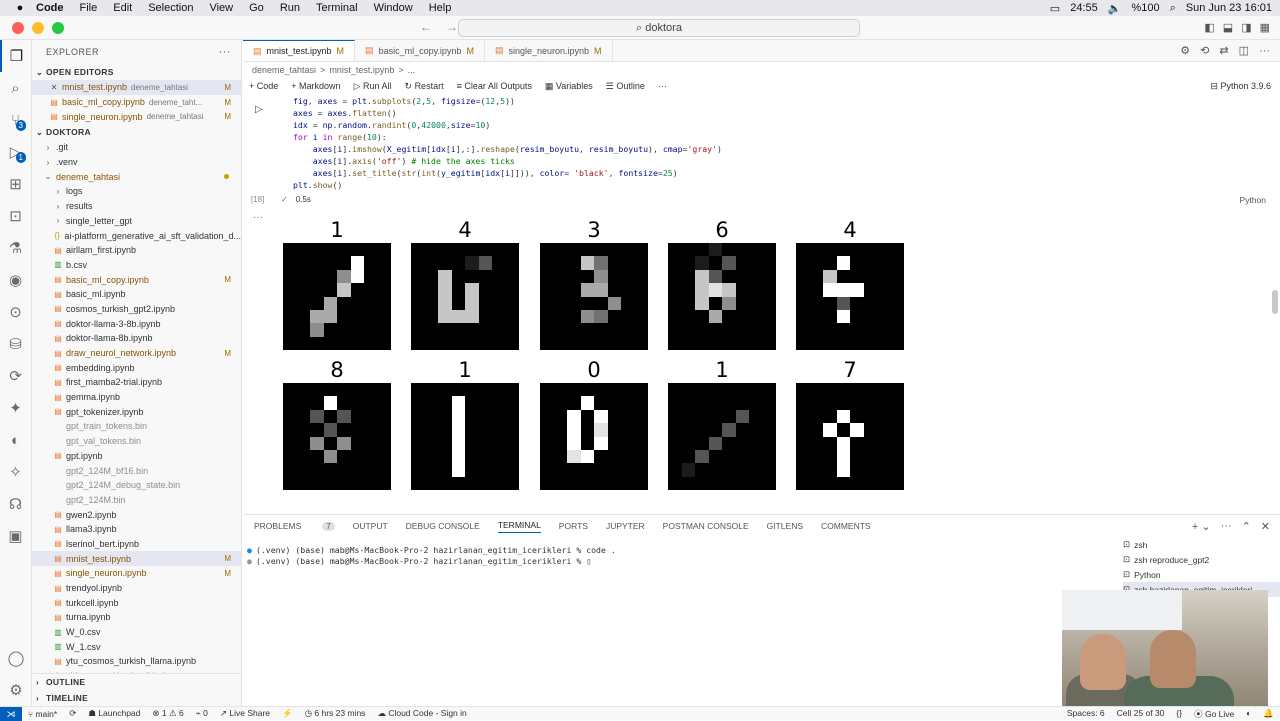  I want to click on toggle-secondary-sidebar-icon: ◨, so click(1246, 27).